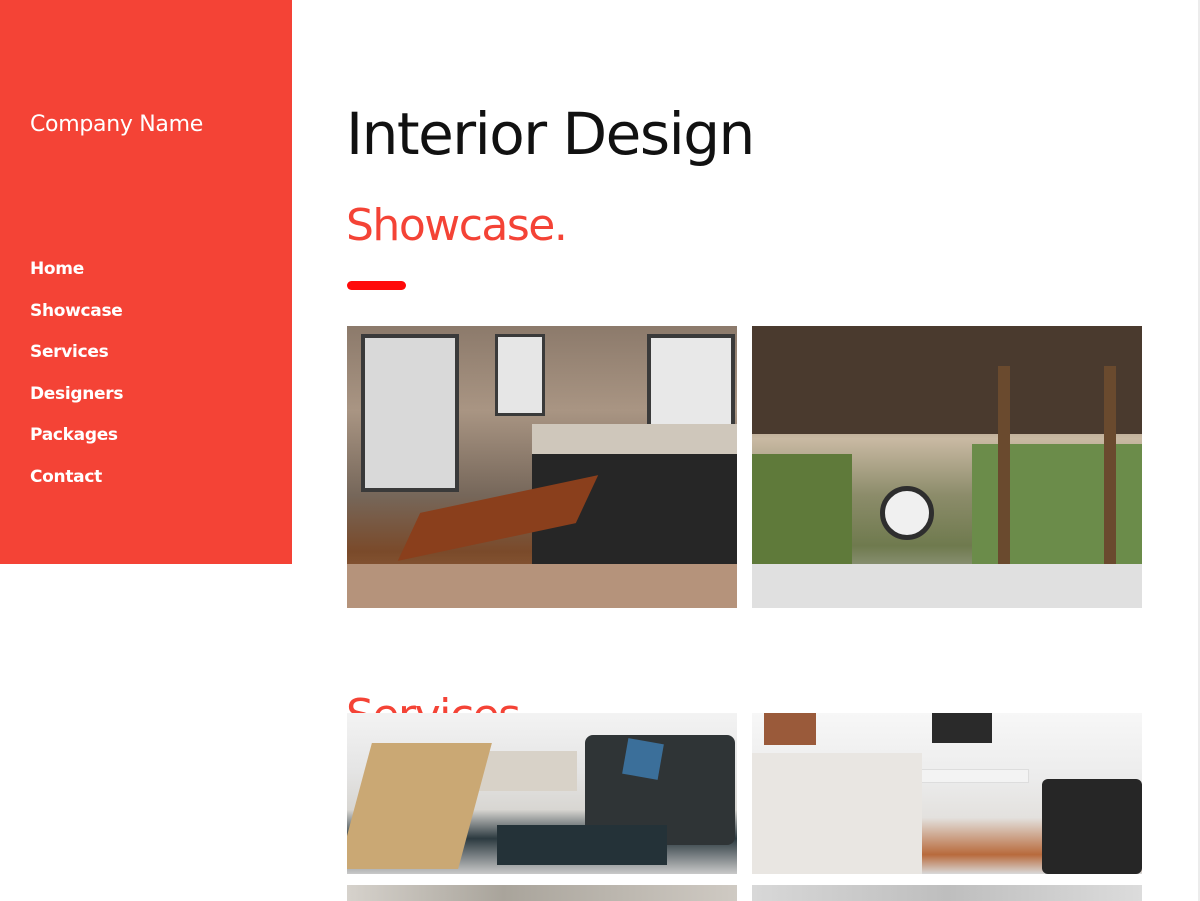 This screenshot has width=1200, height=901. I want to click on ceiling-shape, so click(947, 380).